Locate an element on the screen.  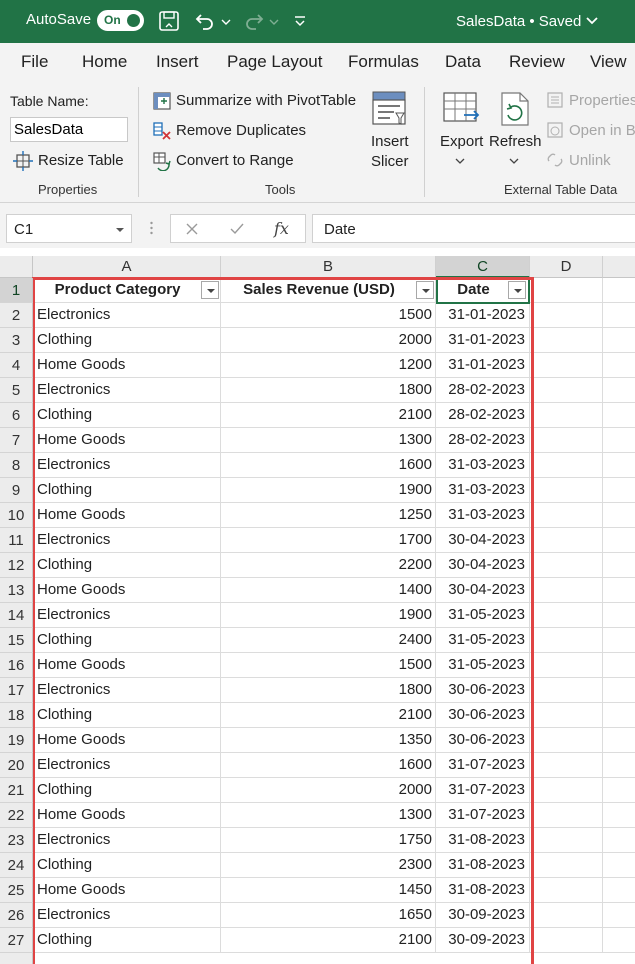
select-all-corner is located at coordinates (16, 267).